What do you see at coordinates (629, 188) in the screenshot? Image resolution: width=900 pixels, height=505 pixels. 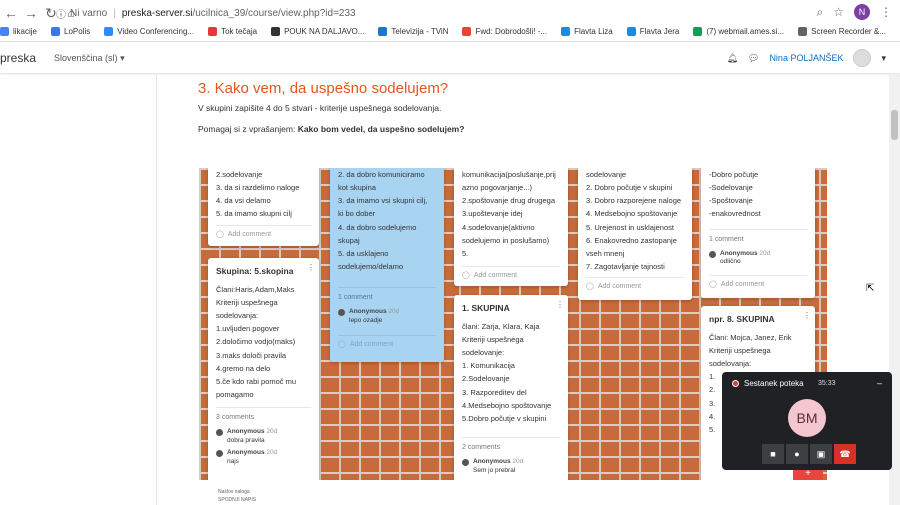 I see `post-text-line: 2. Dobro počutje v skupini` at bounding box center [629, 188].